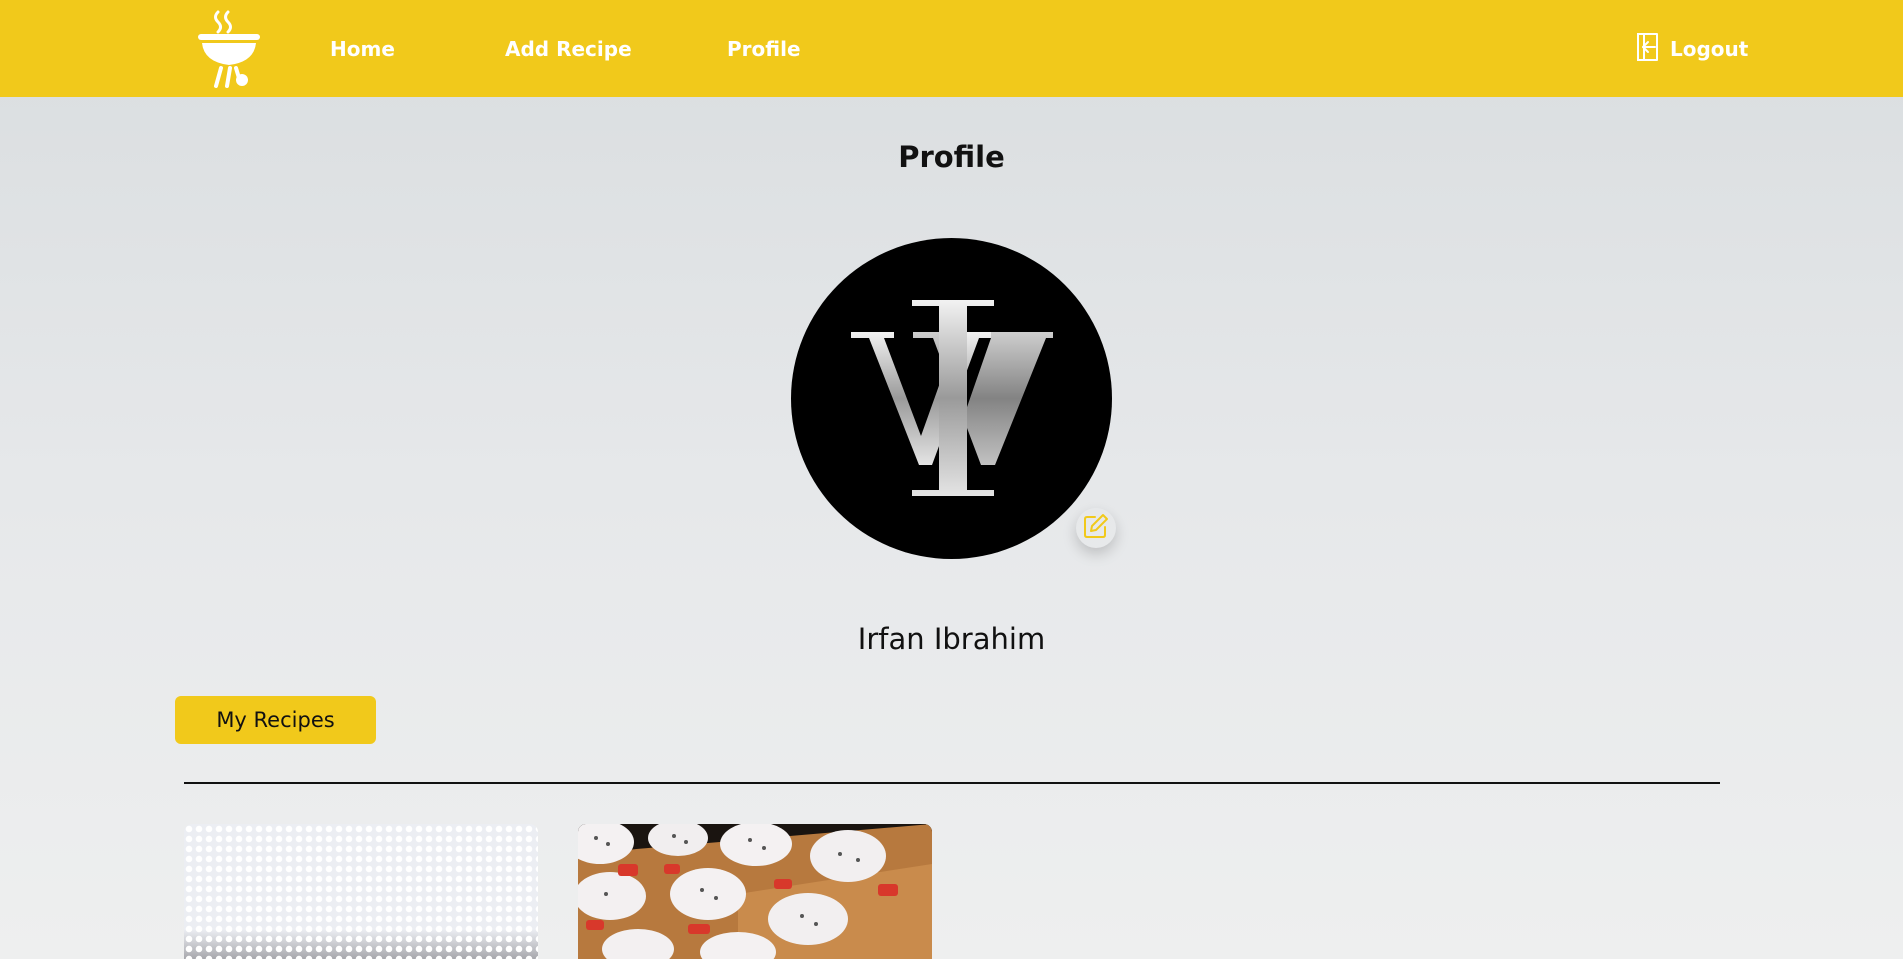 This screenshot has width=1903, height=959. Describe the element at coordinates (1647, 49) in the screenshot. I see `logout-icon` at that location.